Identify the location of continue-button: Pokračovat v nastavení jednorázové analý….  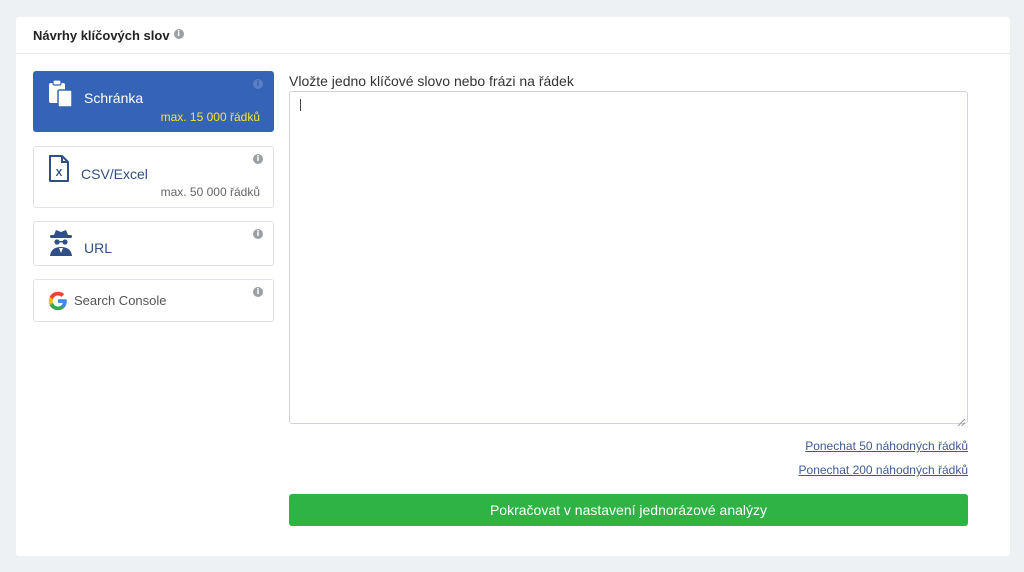
(628, 510).